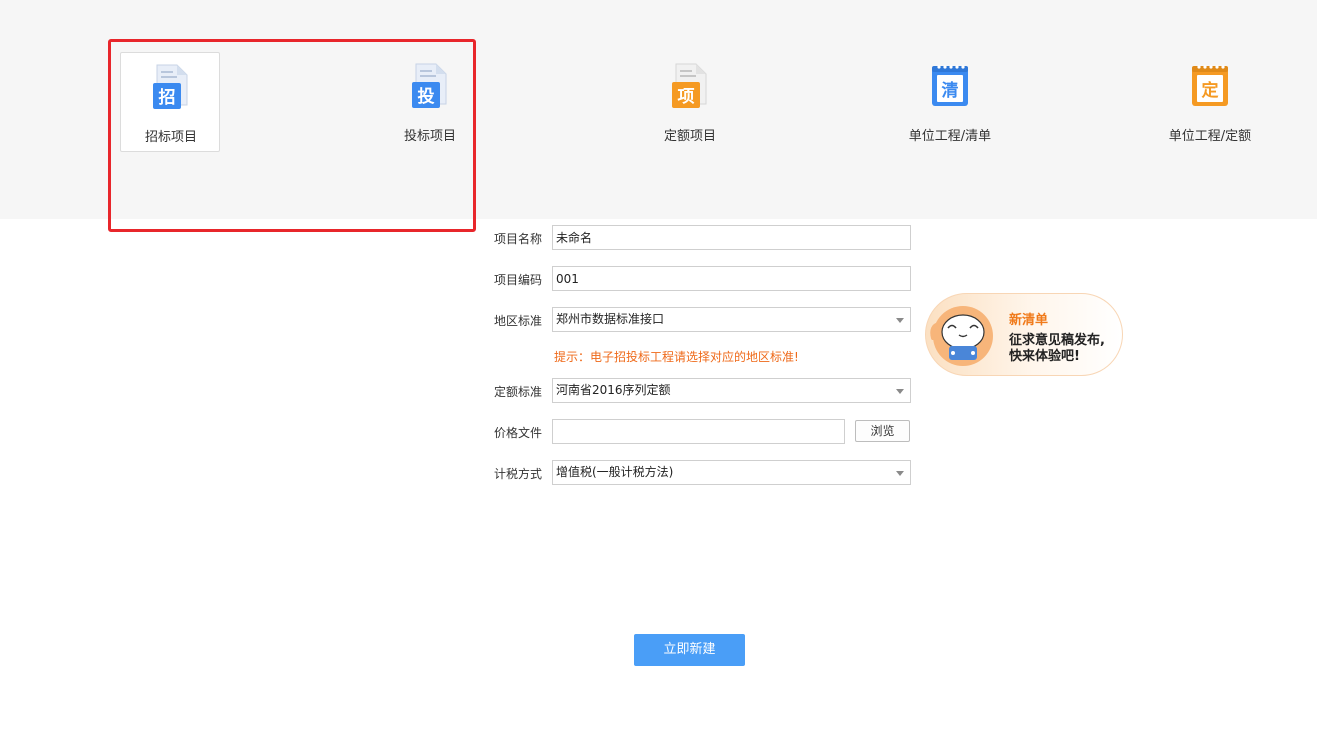 The width and height of the screenshot is (1317, 743). Describe the element at coordinates (426, 96) in the screenshot. I see `svg-text: 投` at that location.